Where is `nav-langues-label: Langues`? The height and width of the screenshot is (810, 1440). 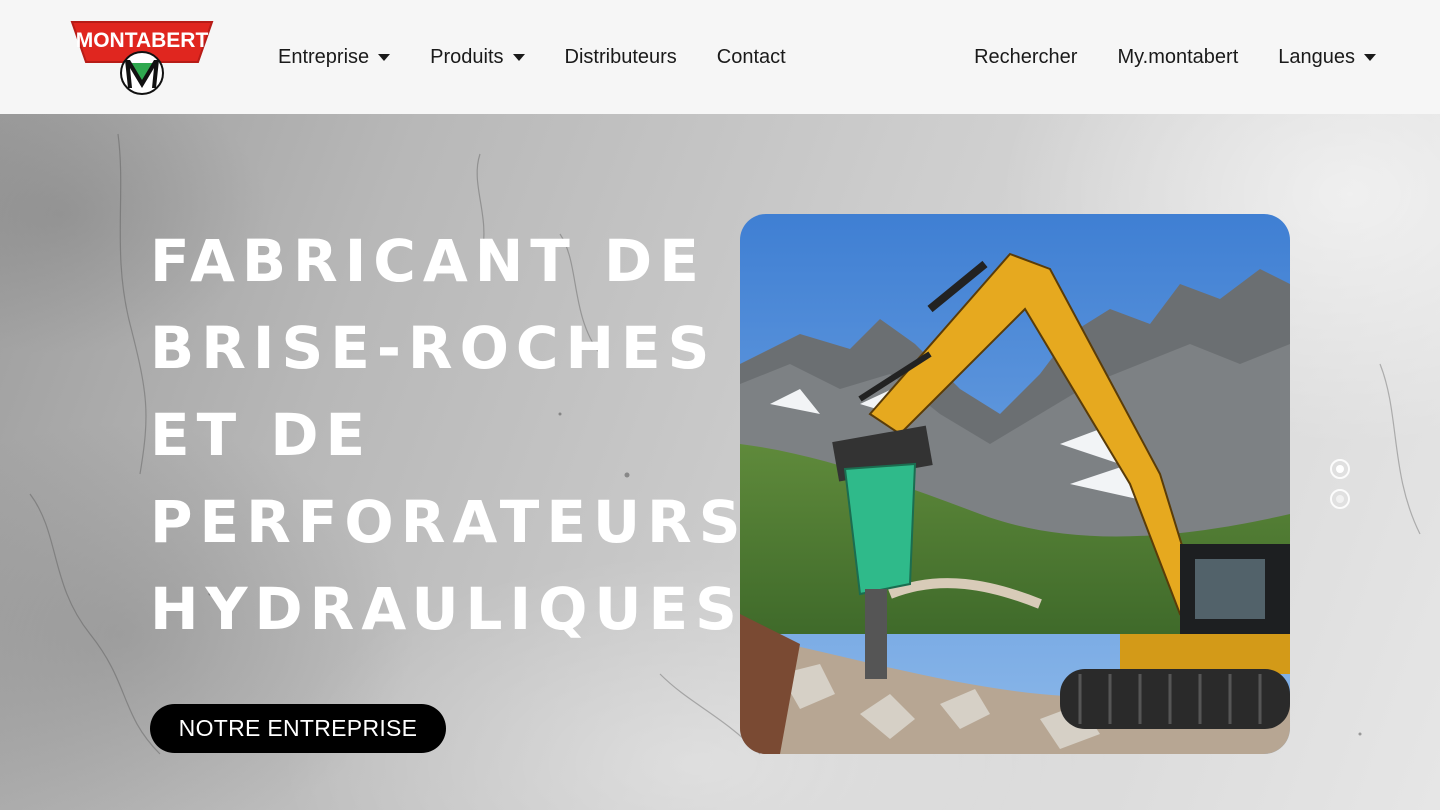
nav-langues-label: Langues is located at coordinates (1316, 56).